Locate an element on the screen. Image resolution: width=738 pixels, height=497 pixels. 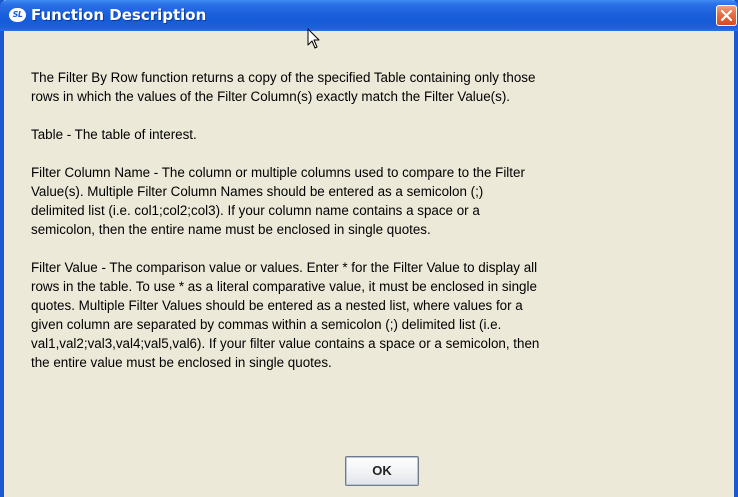
ok-button: OK is located at coordinates (382, 471).